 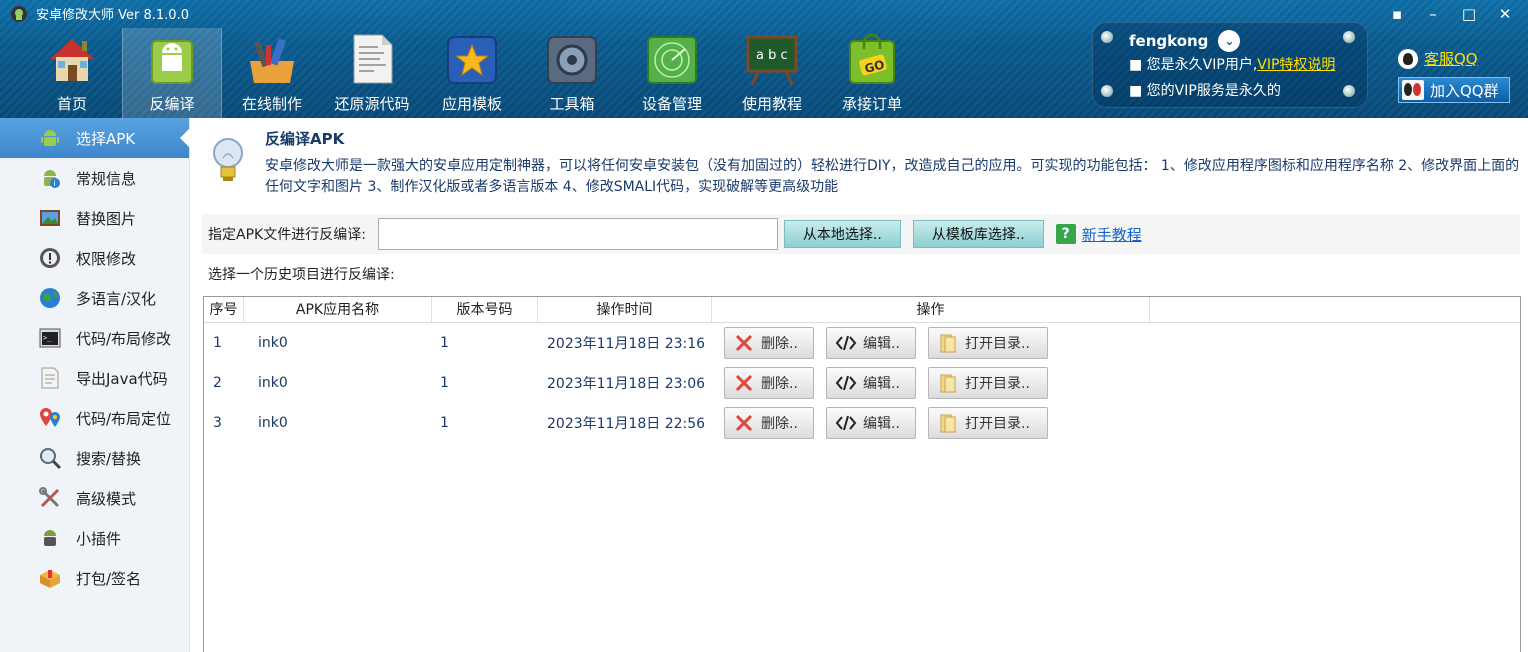 What do you see at coordinates (50, 298) in the screenshot?
I see `globe-icon` at bounding box center [50, 298].